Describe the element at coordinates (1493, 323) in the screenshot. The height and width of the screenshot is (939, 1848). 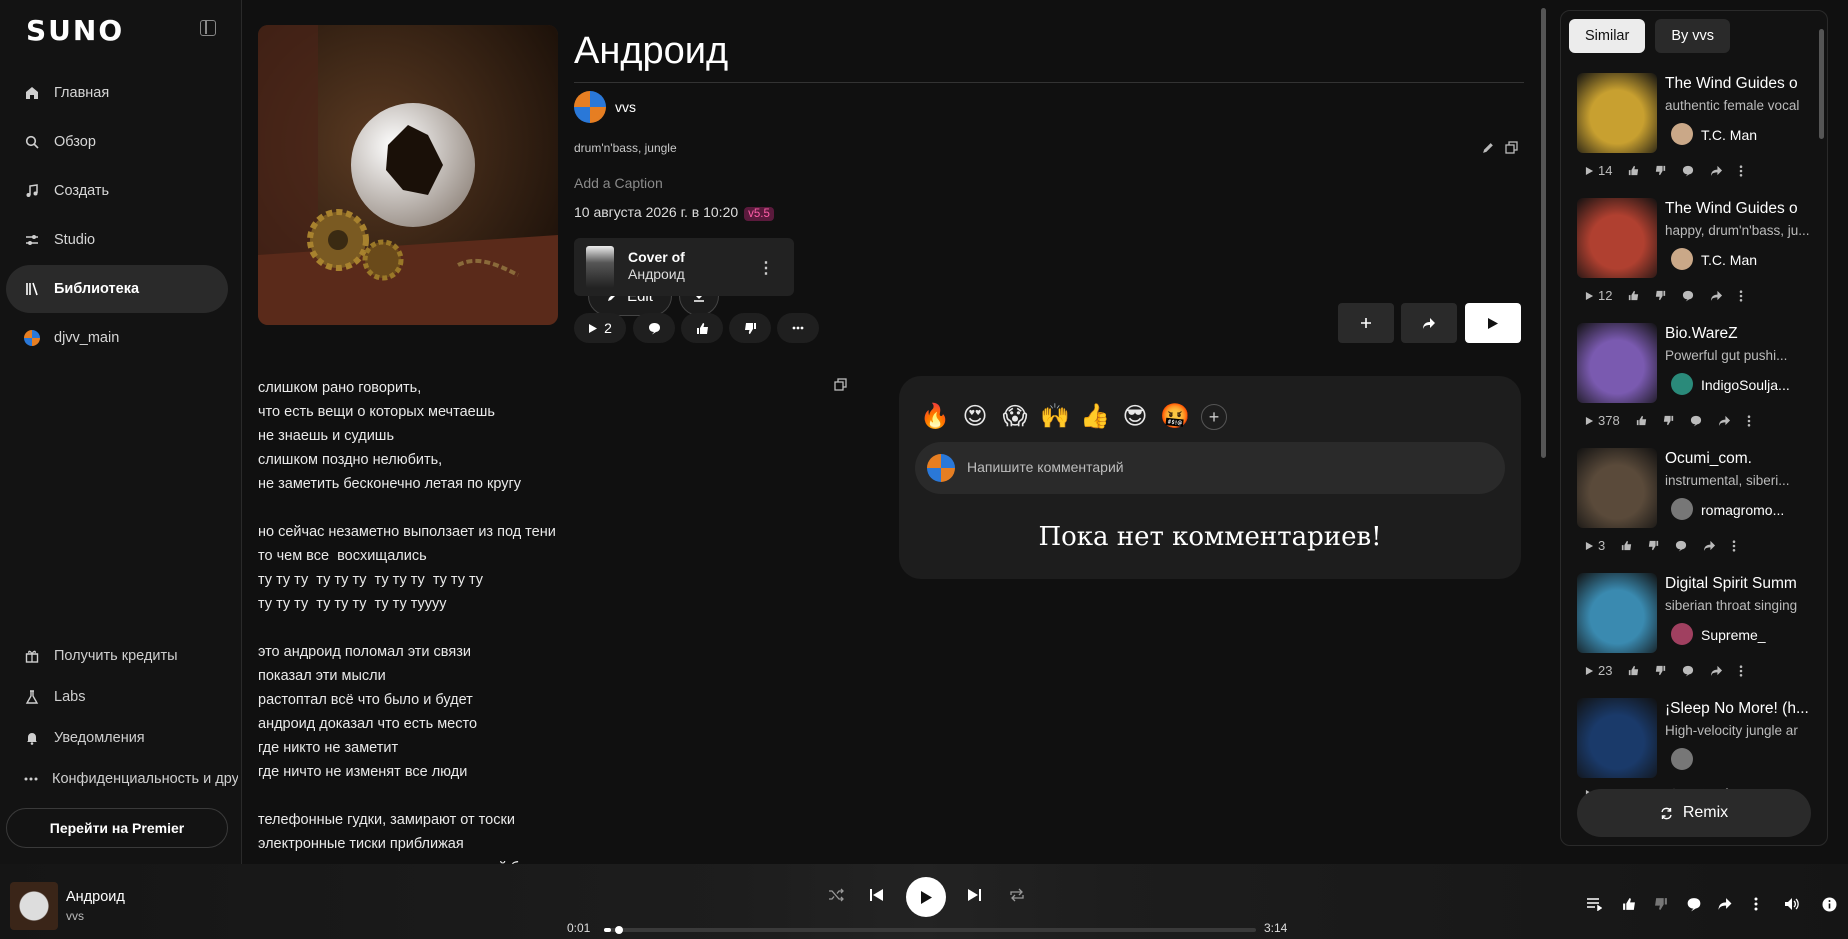
I see `play-button` at that location.